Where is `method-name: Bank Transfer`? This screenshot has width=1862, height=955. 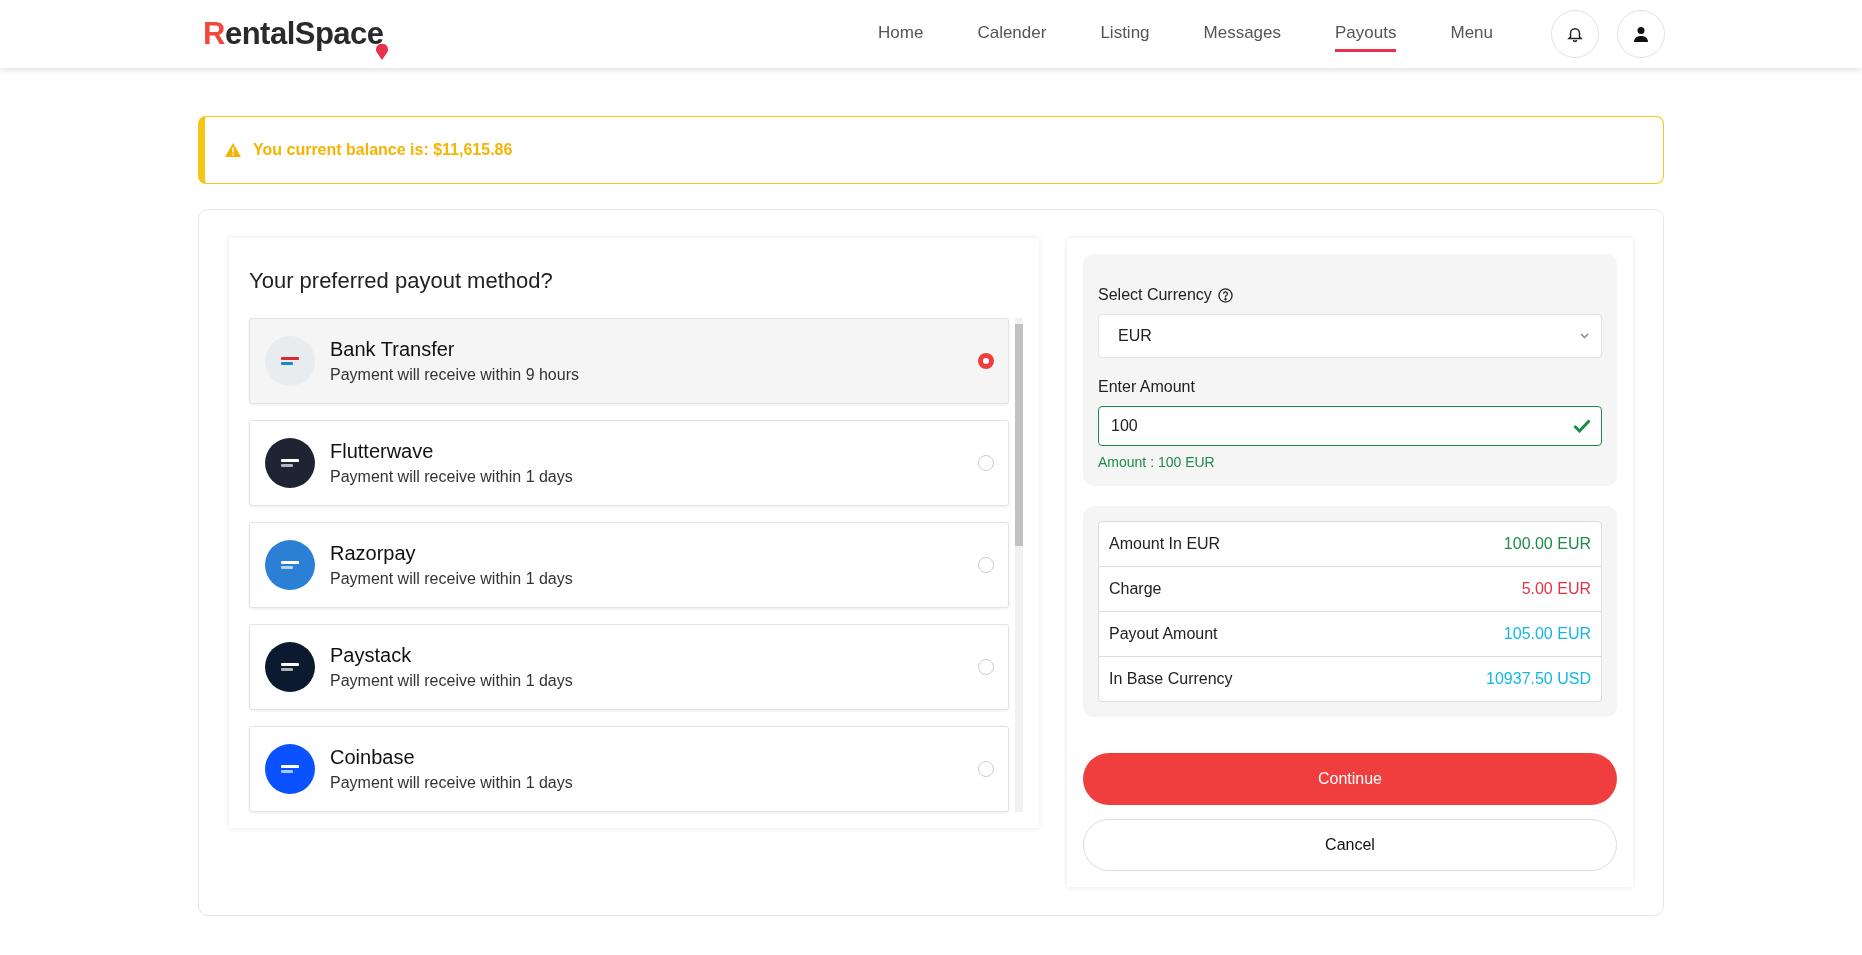
method-name: Bank Transfer is located at coordinates (393, 349).